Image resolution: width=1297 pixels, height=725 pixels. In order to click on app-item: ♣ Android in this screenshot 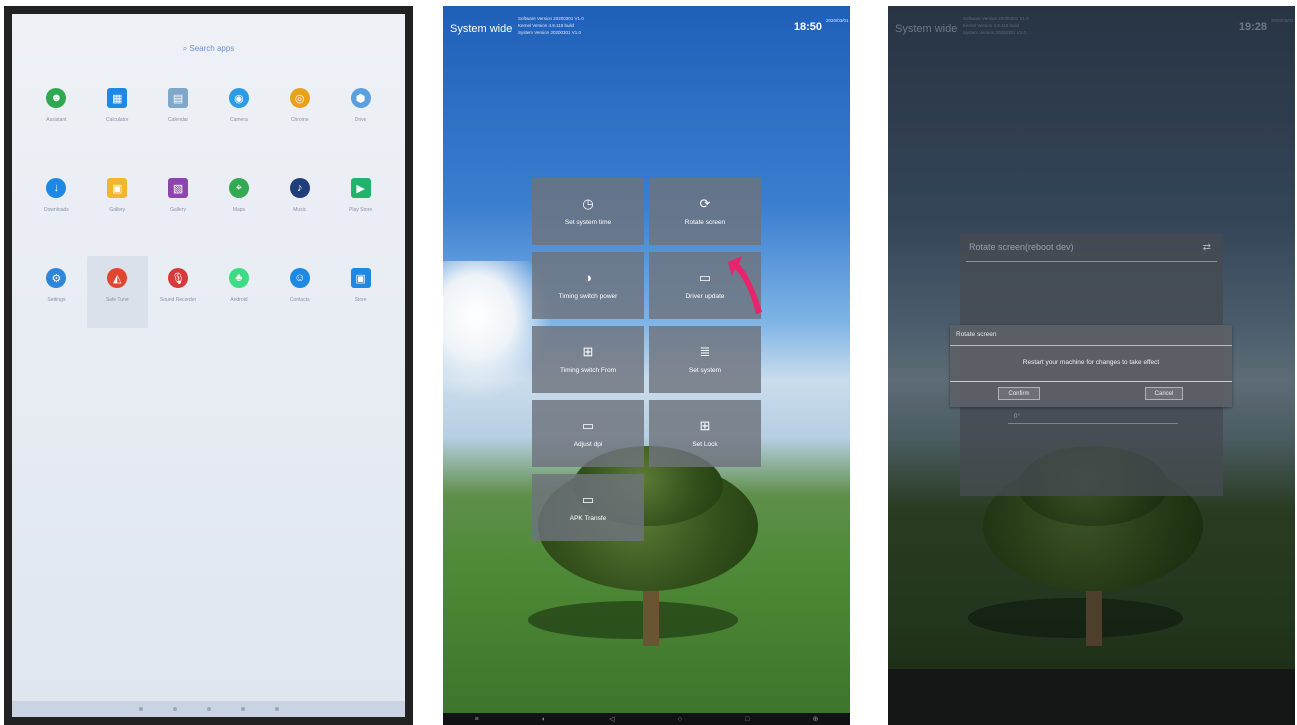, I will do `click(238, 291)`.